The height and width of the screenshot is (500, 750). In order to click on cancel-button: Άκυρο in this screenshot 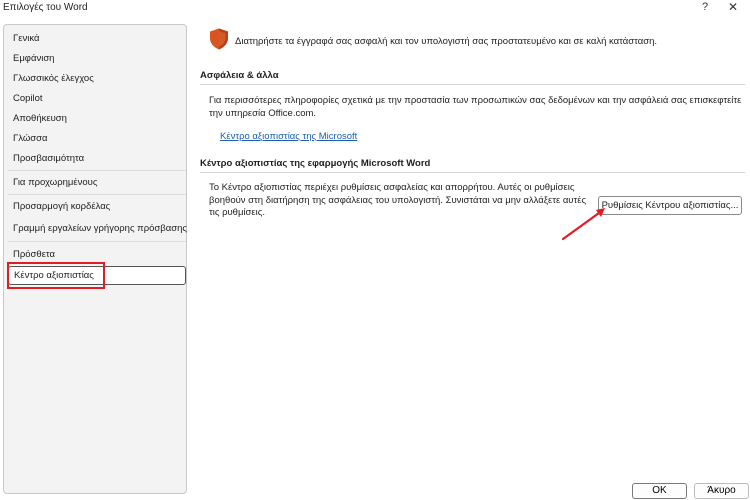, I will do `click(721, 491)`.